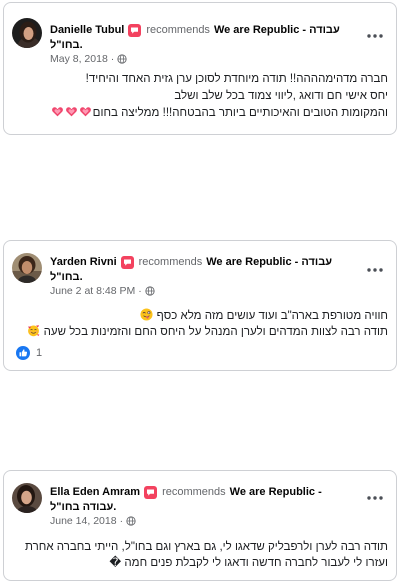 This screenshot has height=583, width=400. Describe the element at coordinates (201, 59) in the screenshot. I see `post-meta: May 8, 2018 ·` at that location.